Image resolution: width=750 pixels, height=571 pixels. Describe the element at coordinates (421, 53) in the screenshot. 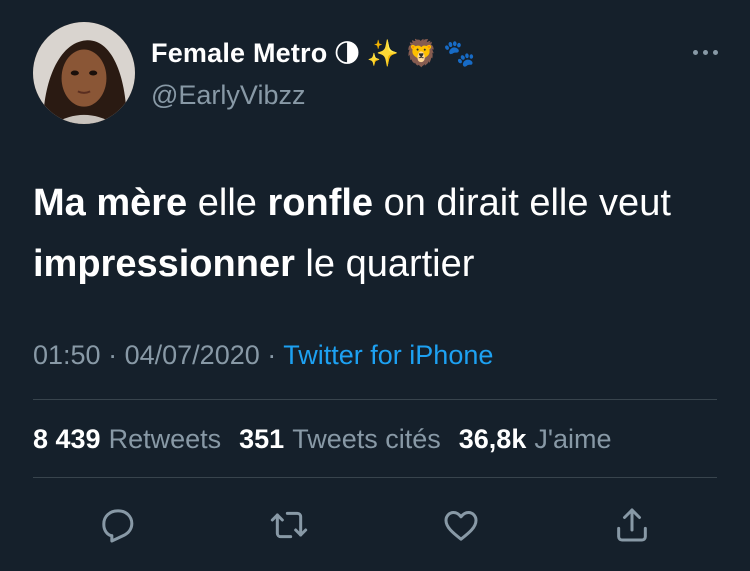

I see `lion-emoji-icon: 🦁` at that location.